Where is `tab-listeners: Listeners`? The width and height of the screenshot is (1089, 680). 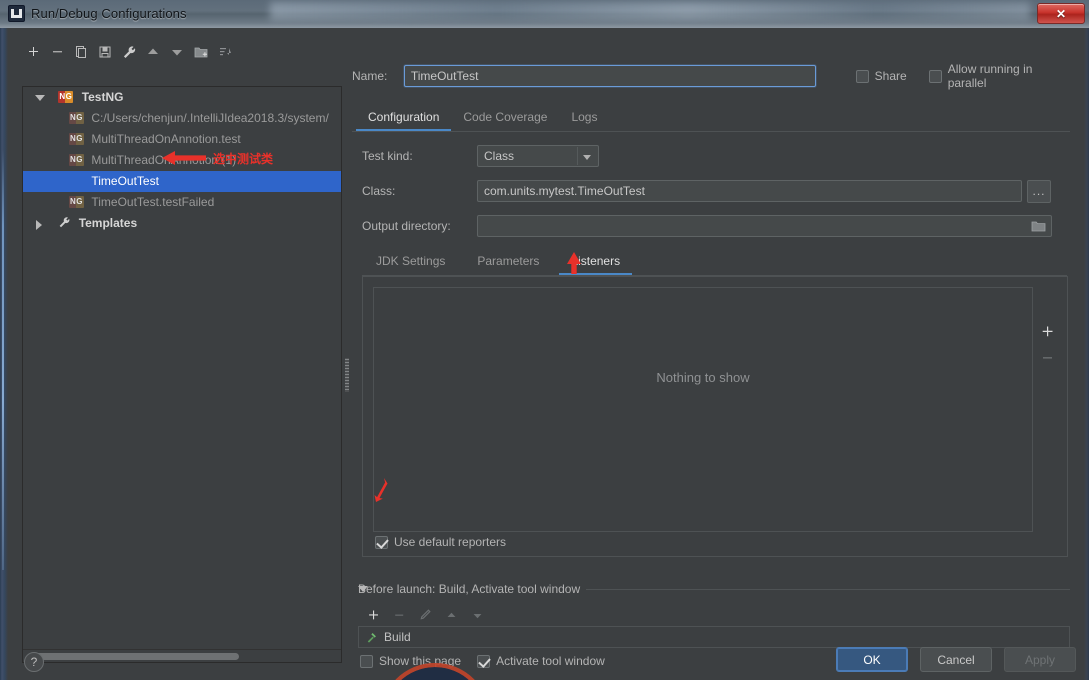 tab-listeners: Listeners is located at coordinates (595, 261).